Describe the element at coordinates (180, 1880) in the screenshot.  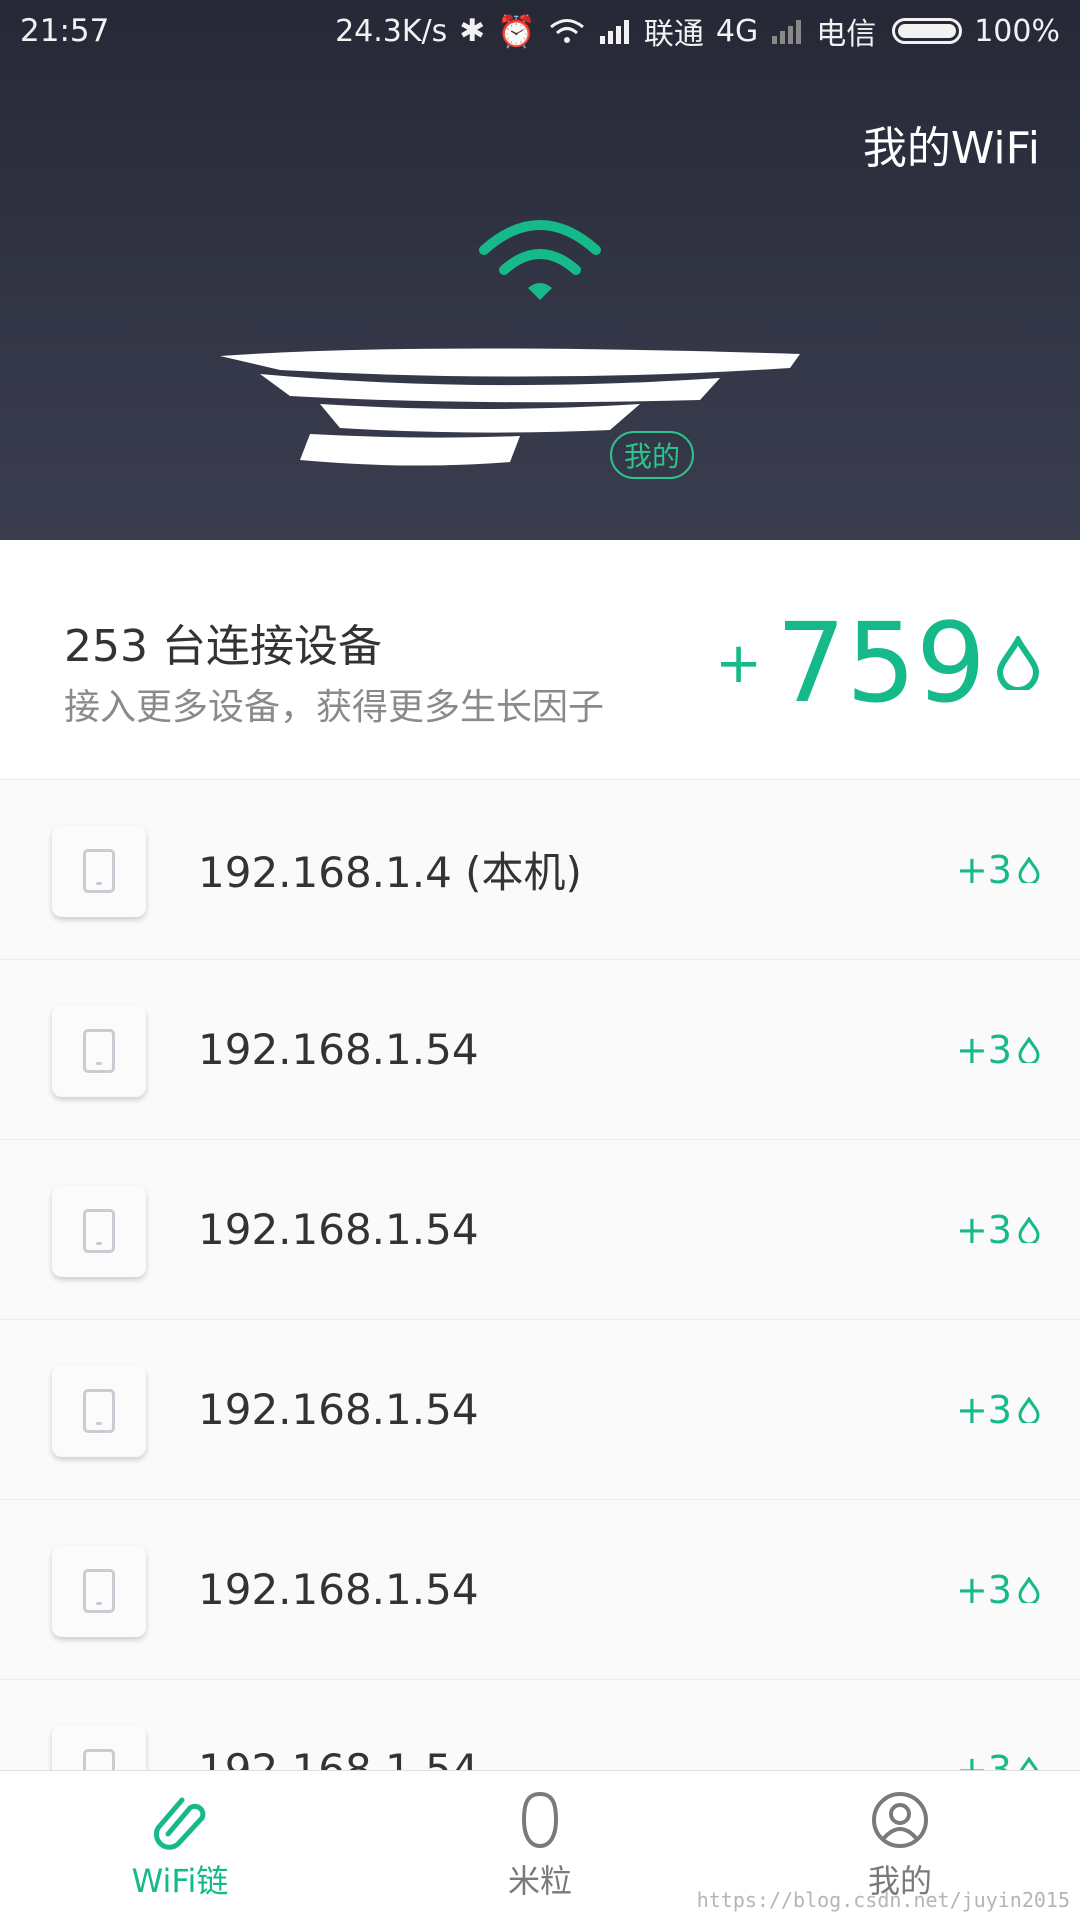
I see `tab-label: WiFi链` at that location.